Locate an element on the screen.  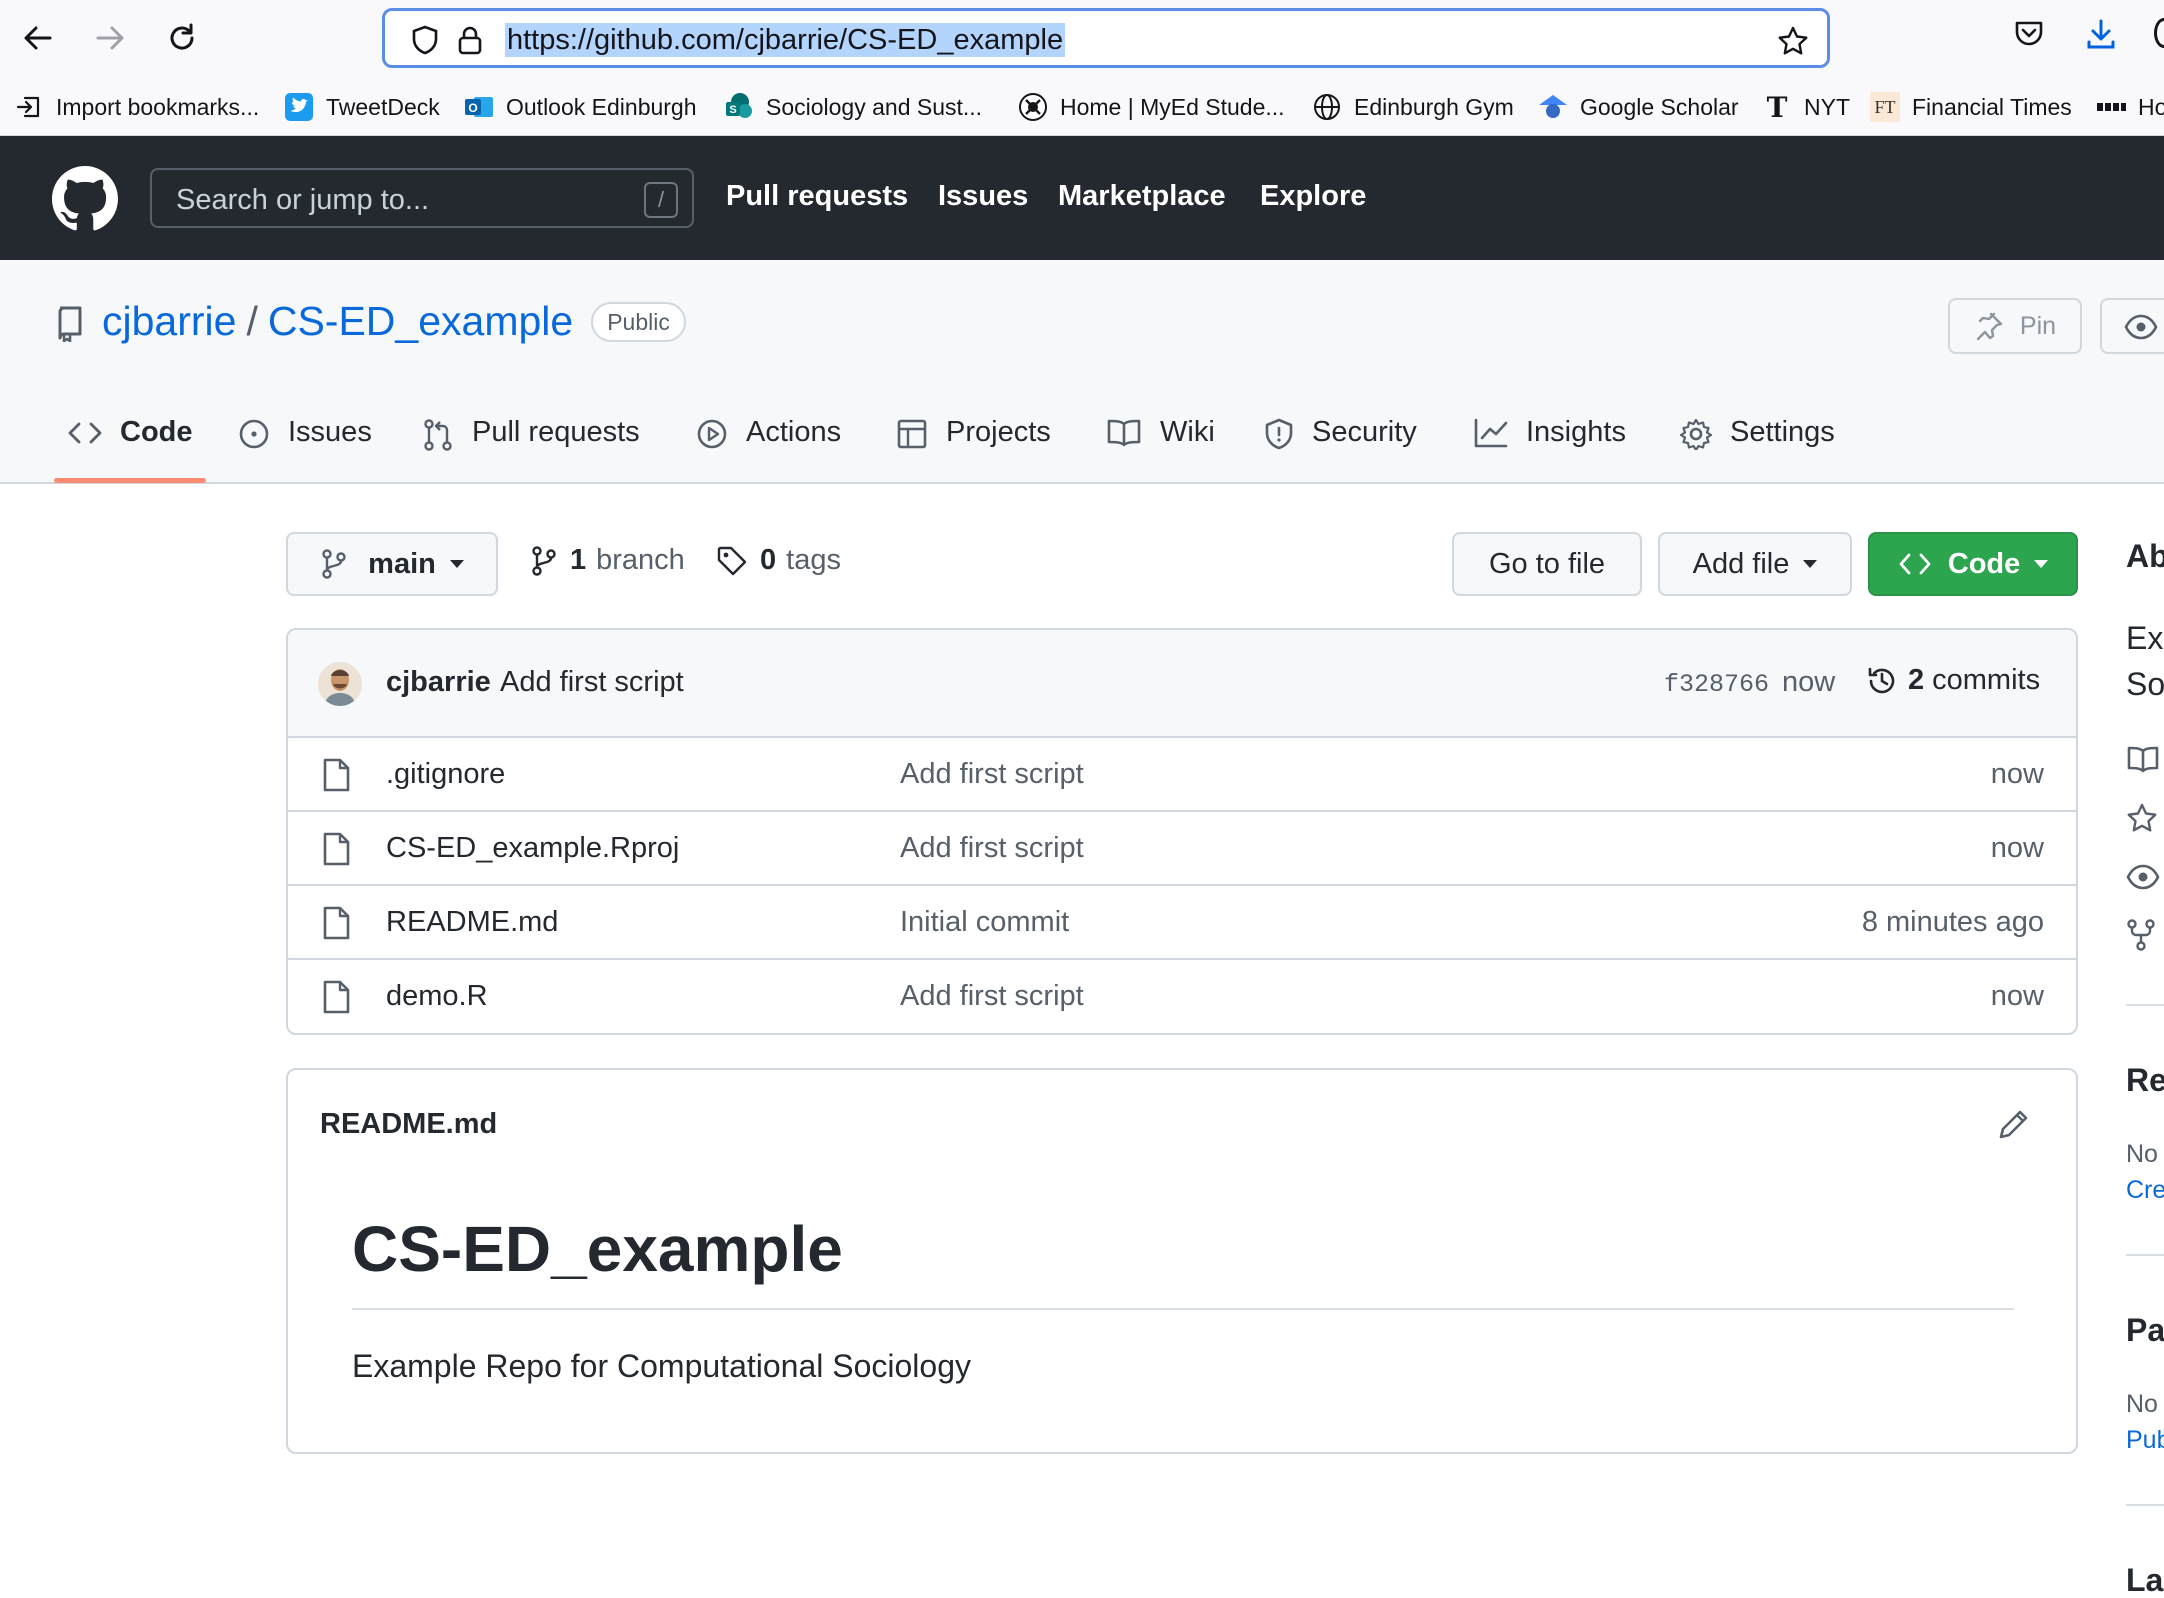
watch-button is located at coordinates (2132, 326).